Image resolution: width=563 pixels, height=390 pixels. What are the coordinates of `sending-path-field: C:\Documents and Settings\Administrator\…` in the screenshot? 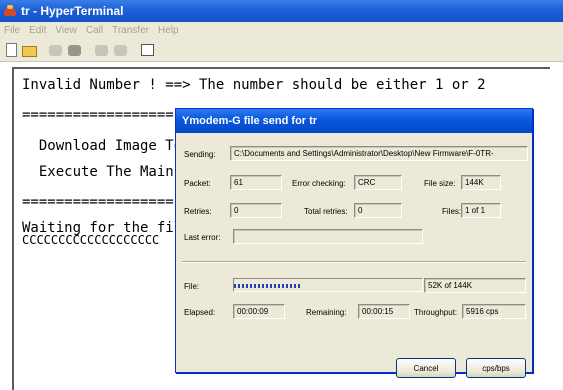 It's located at (379, 153).